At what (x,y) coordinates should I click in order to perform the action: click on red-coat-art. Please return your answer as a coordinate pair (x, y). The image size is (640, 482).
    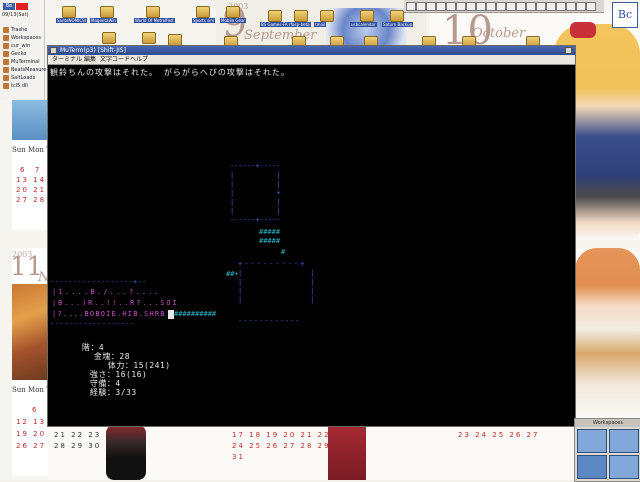
    Looking at the image, I should click on (347, 452).